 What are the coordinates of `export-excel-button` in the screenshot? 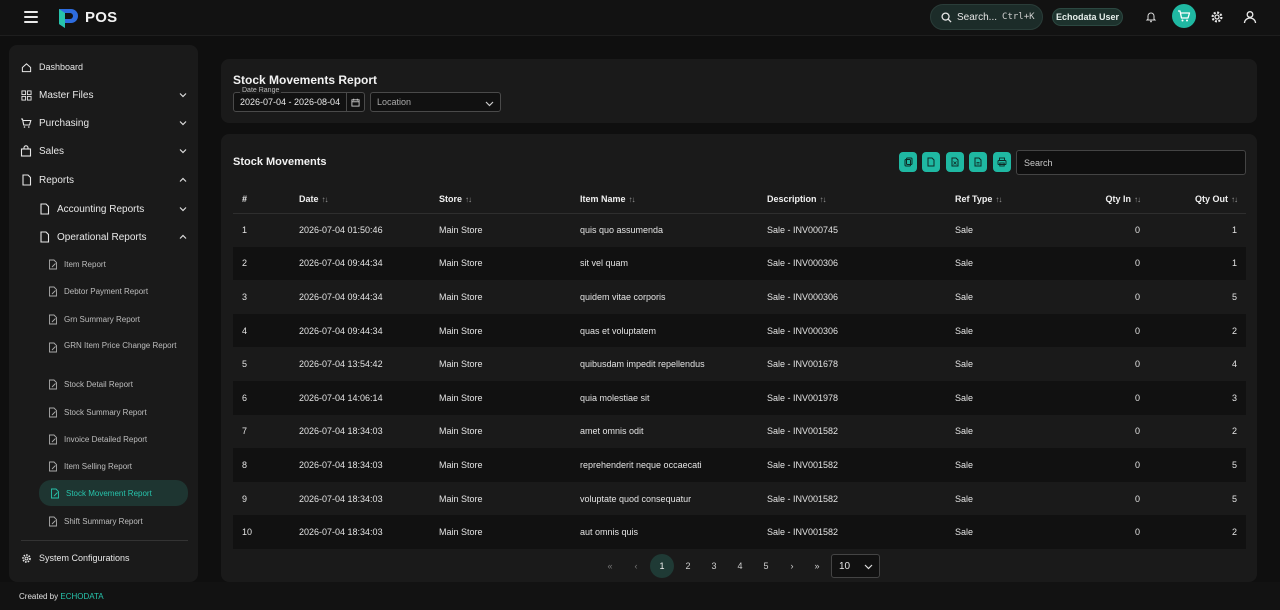 It's located at (955, 162).